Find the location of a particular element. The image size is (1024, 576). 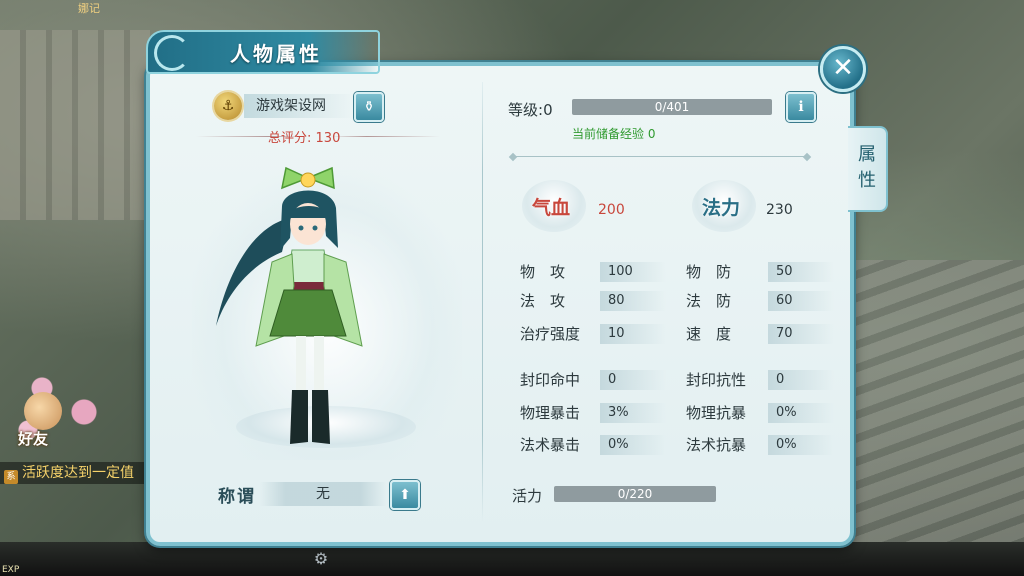

hud-top-label: 娜记 is located at coordinates (89, 8).